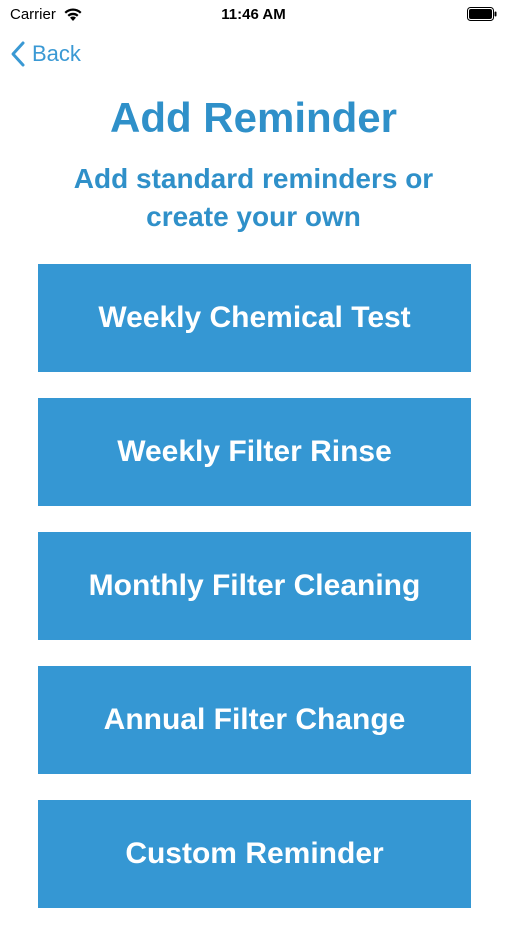  What do you see at coordinates (18, 54) in the screenshot?
I see `chevron-left-icon` at bounding box center [18, 54].